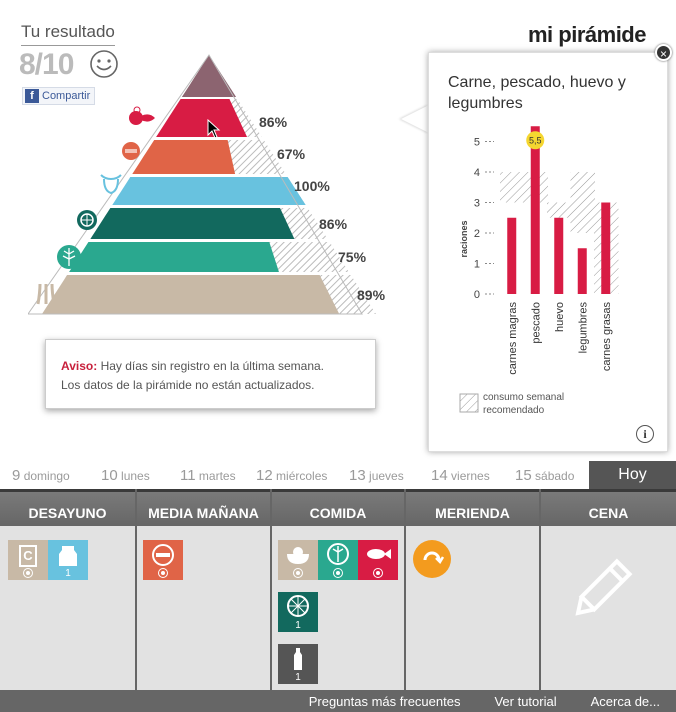 The width and height of the screenshot is (676, 712). Describe the element at coordinates (68, 34) in the screenshot. I see `result-title: Tu resultado` at that location.